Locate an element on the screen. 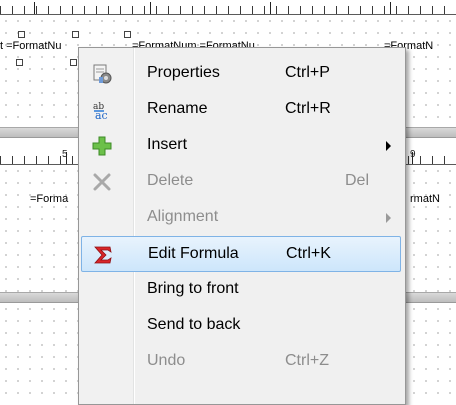  ruler-ticks is located at coordinates (228, 10).